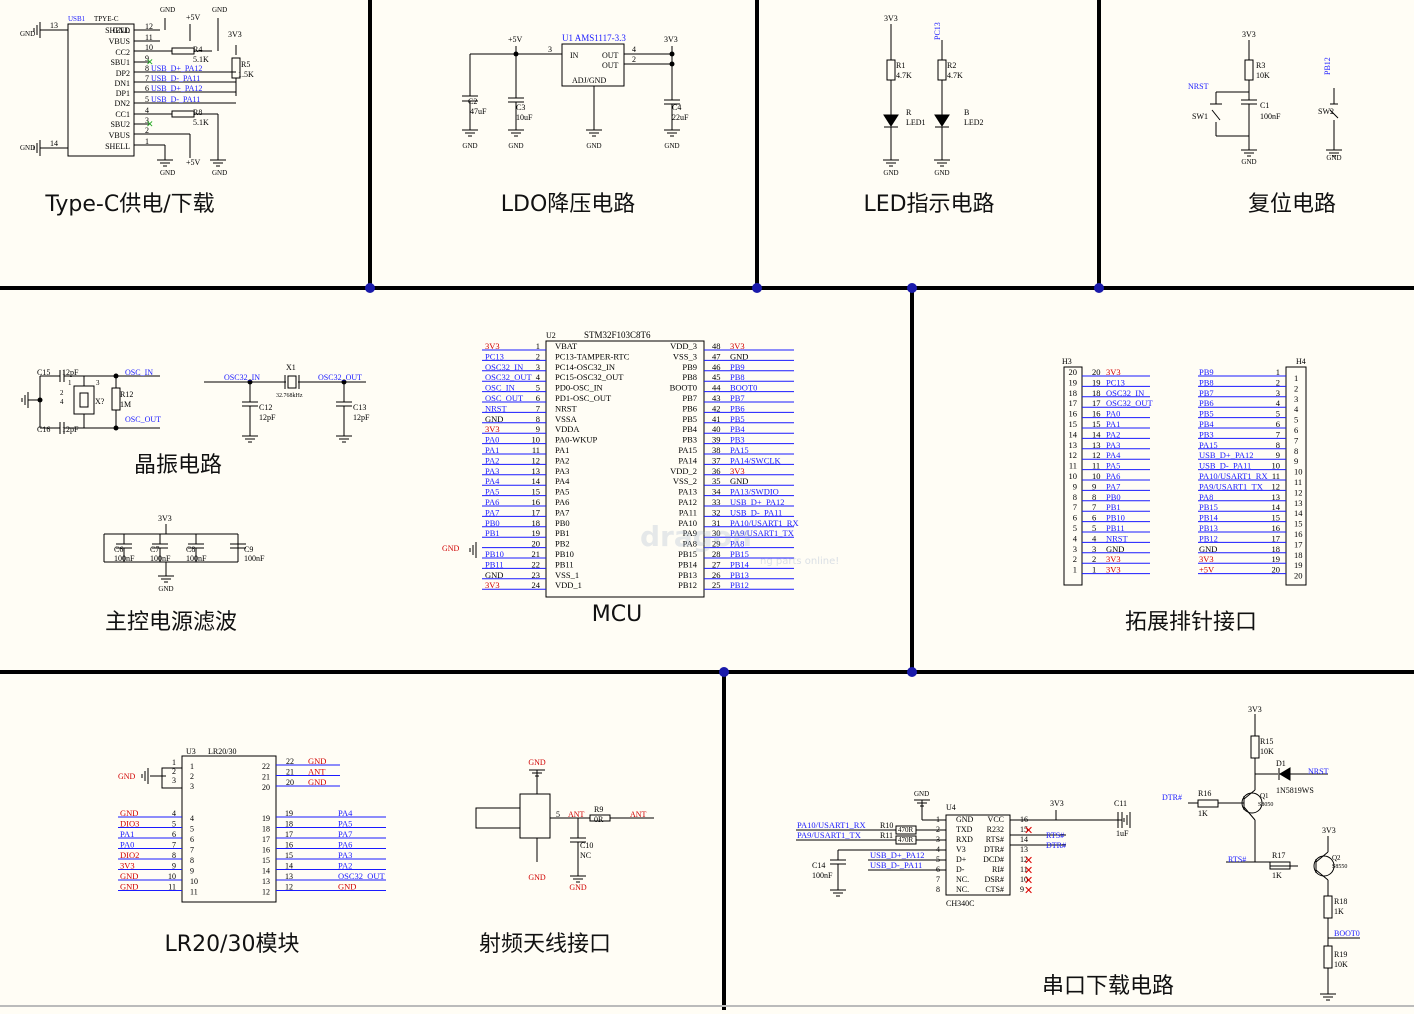 The image size is (1414, 1014). Describe the element at coordinates (906, 840) in the screenshot. I see `resistor-value: 470R` at that location.